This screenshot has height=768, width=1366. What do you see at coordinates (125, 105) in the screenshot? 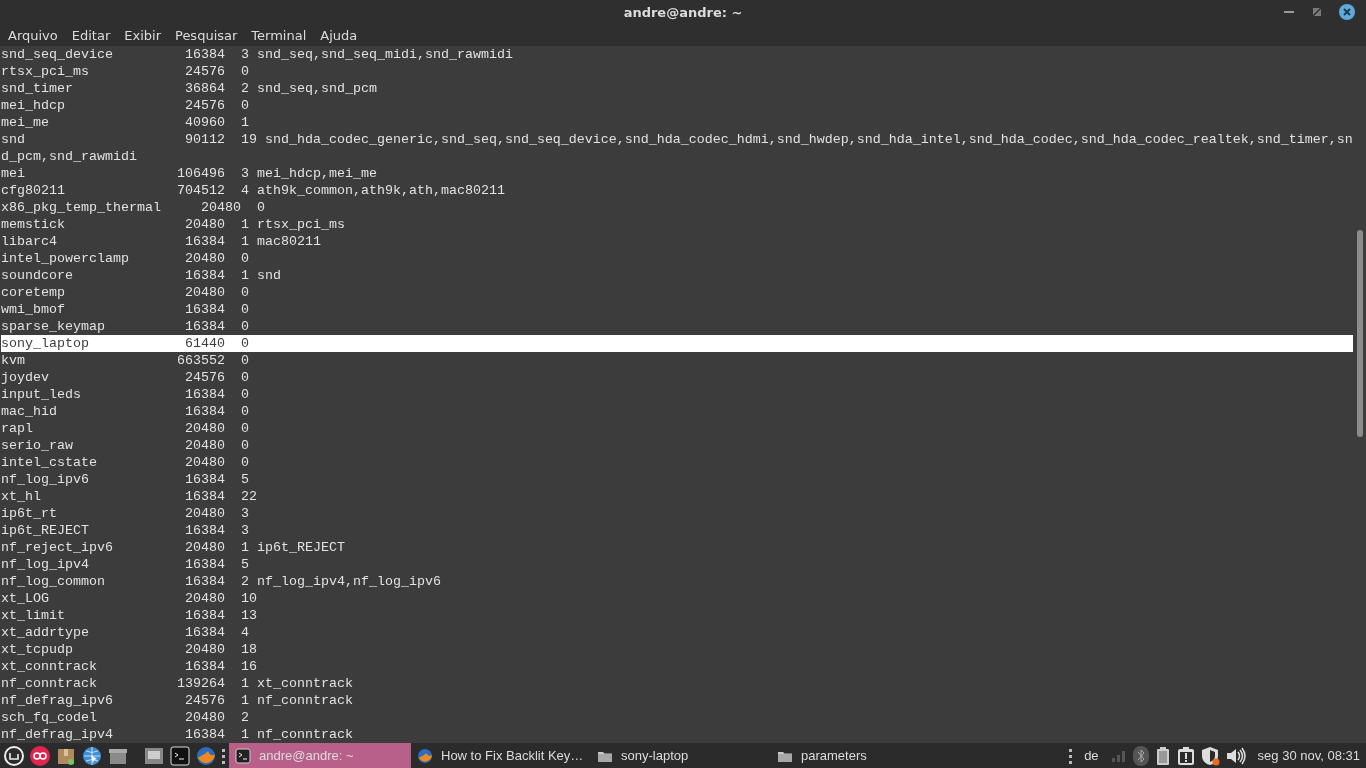
I see `terminal-line: mei_hdcp 24576 0` at bounding box center [125, 105].